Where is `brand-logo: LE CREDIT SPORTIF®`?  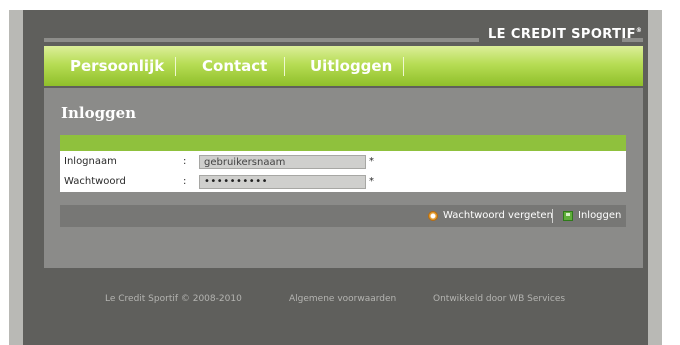
brand-logo: LE CREDIT SPORTIF® is located at coordinates (565, 34).